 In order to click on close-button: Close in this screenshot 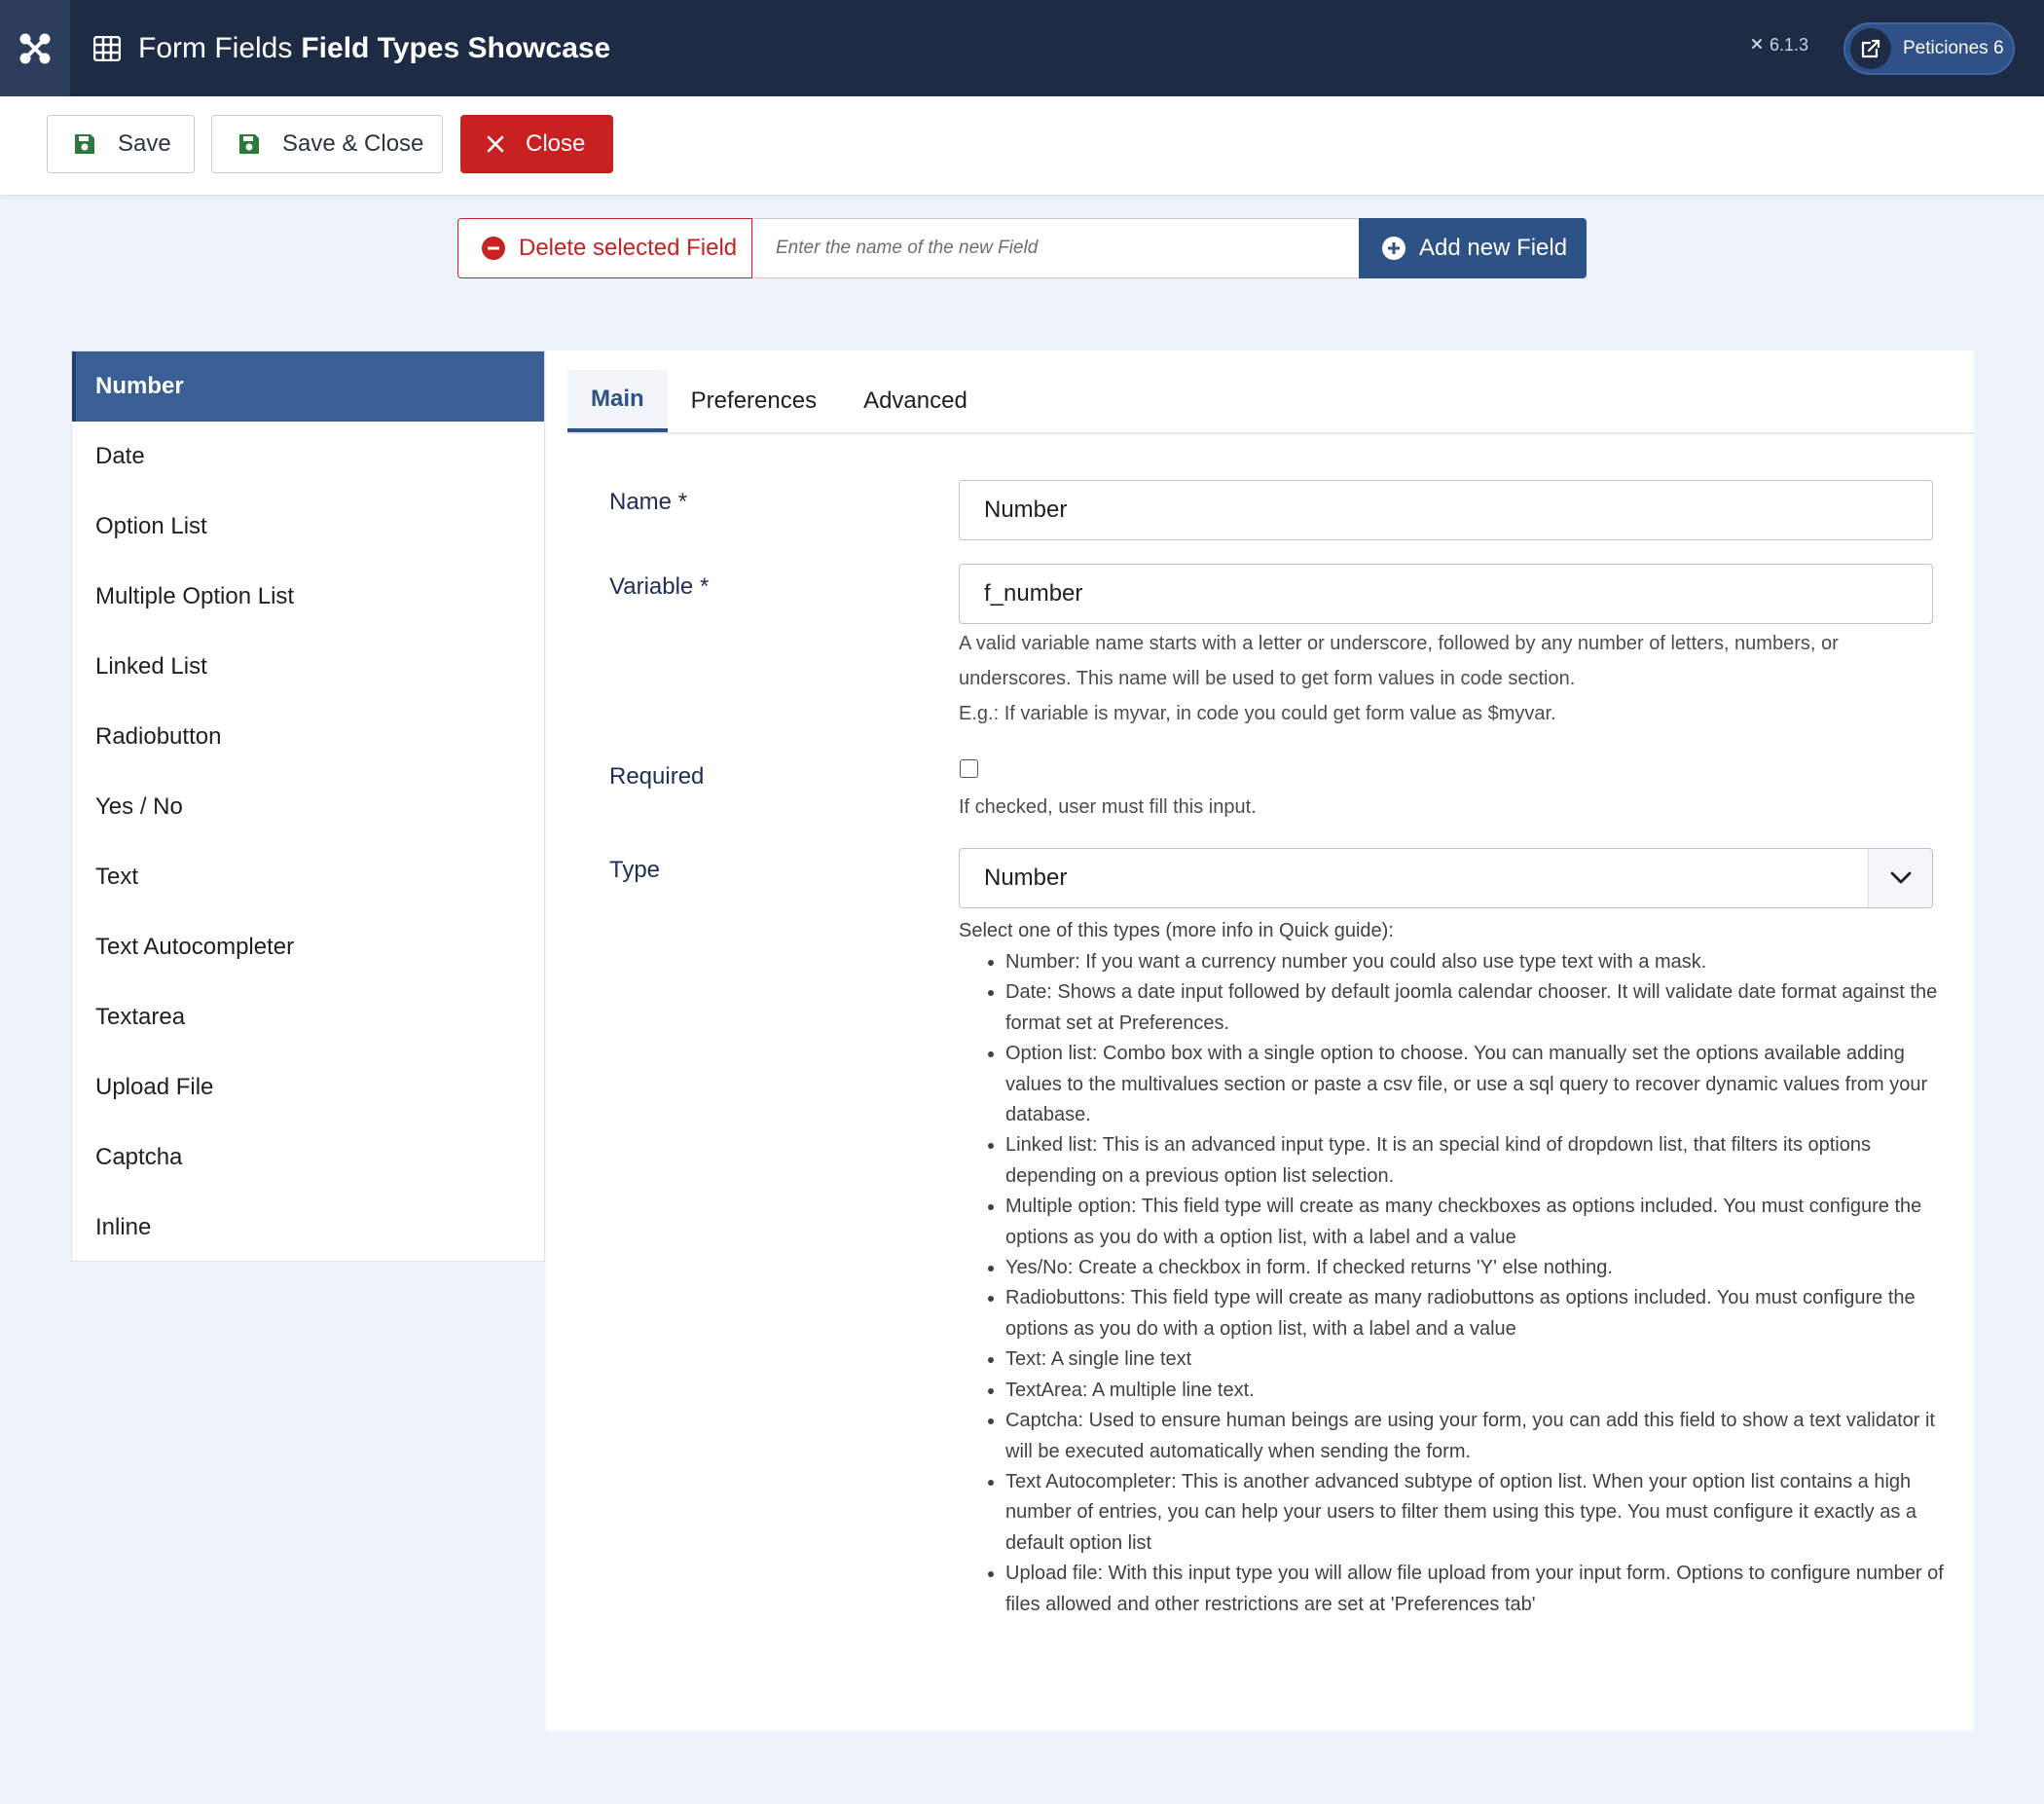, I will do `click(537, 144)`.